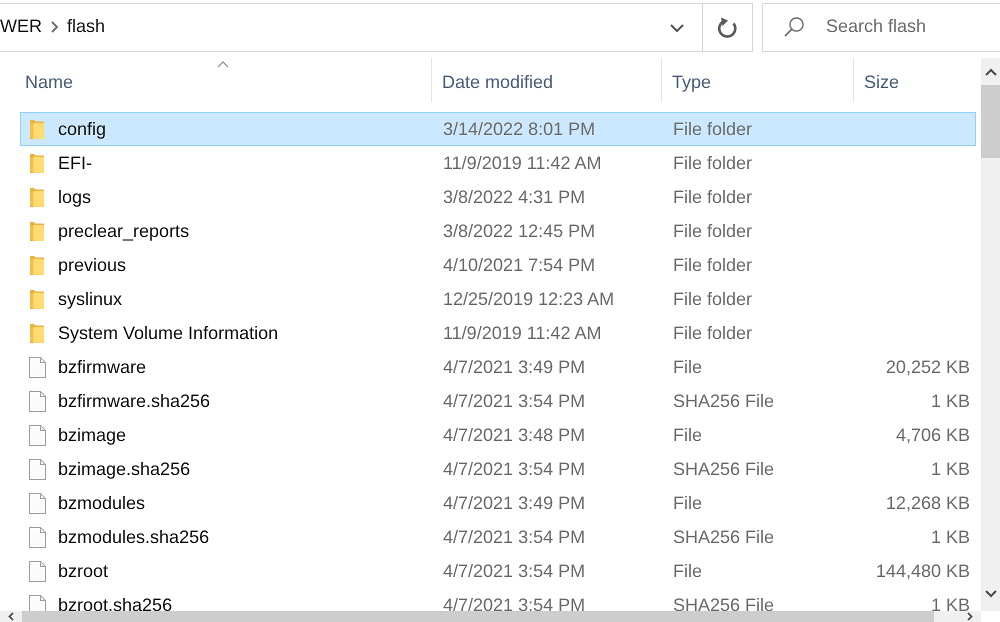 The image size is (1000, 622). What do you see at coordinates (92, 435) in the screenshot?
I see `file-name: bzimage` at bounding box center [92, 435].